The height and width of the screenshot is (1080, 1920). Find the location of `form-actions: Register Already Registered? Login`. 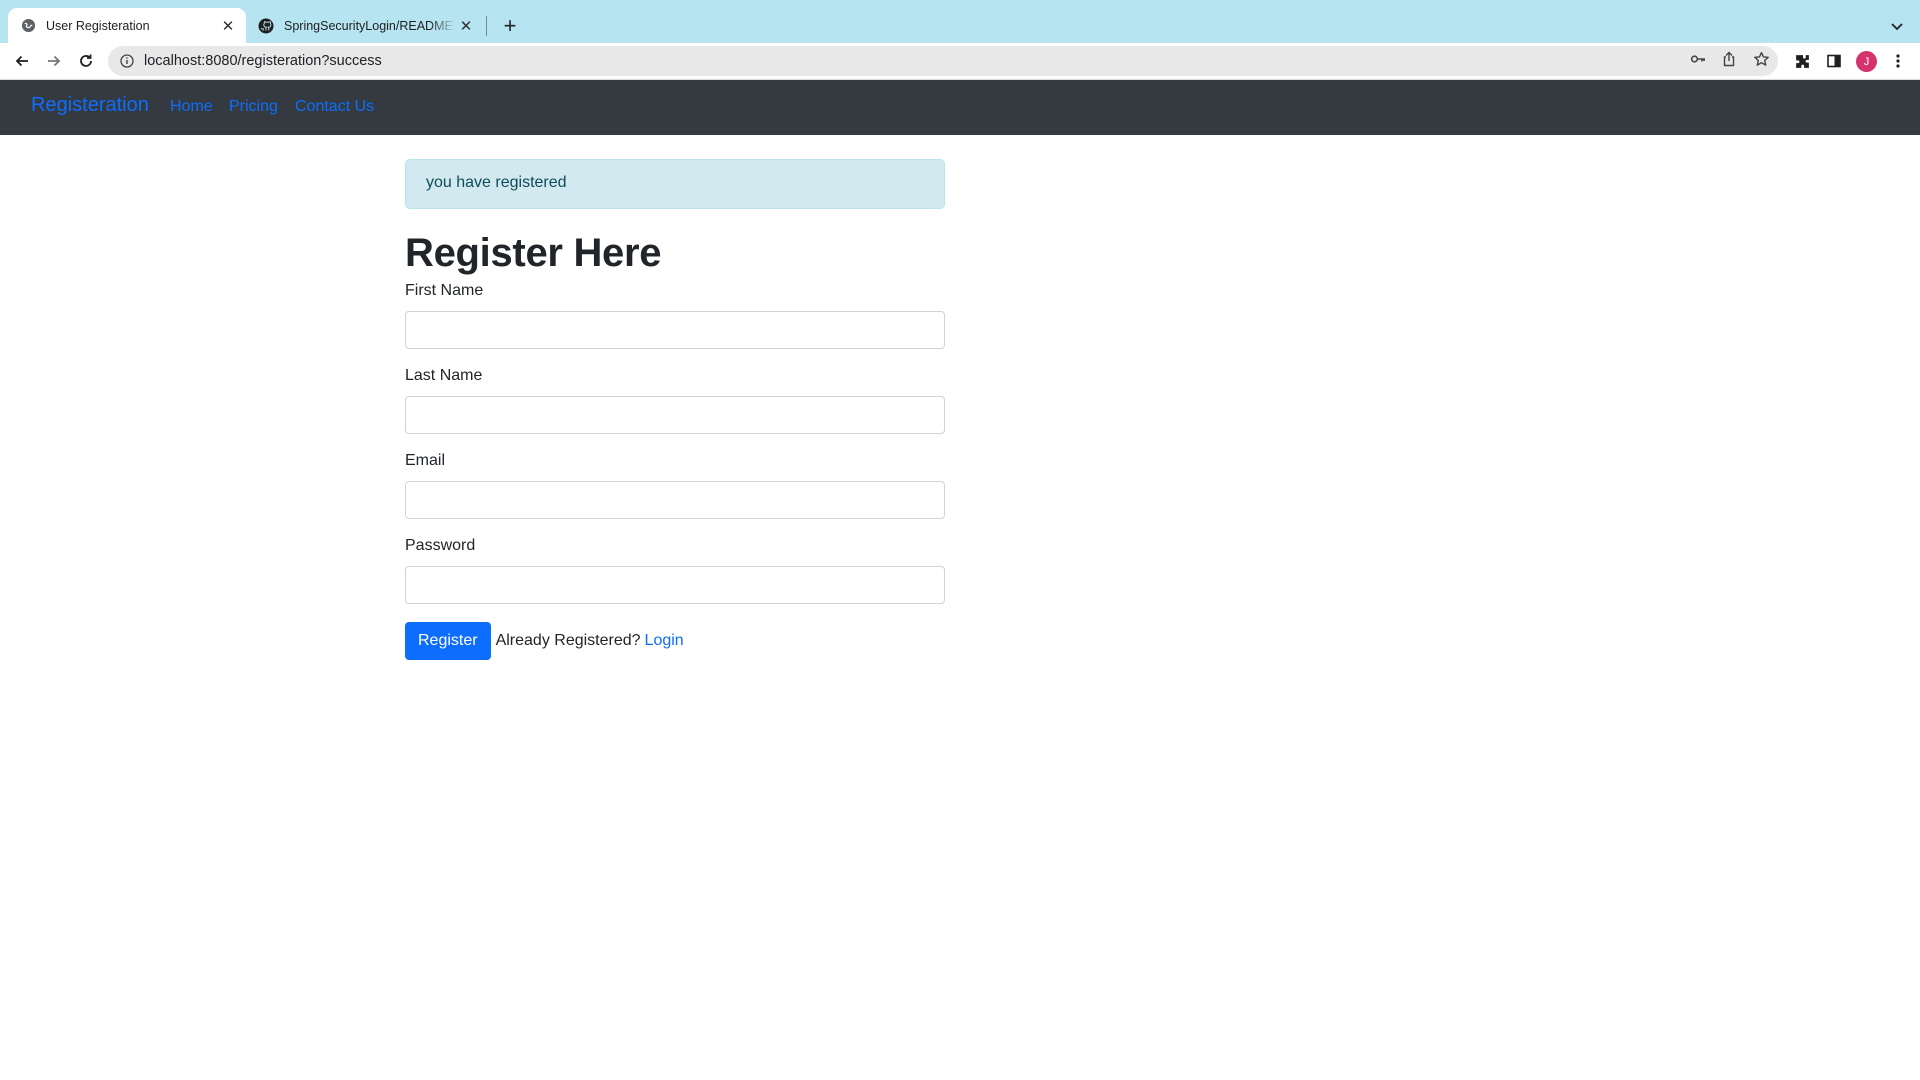

form-actions: Register Already Registered? Login is located at coordinates (675, 641).